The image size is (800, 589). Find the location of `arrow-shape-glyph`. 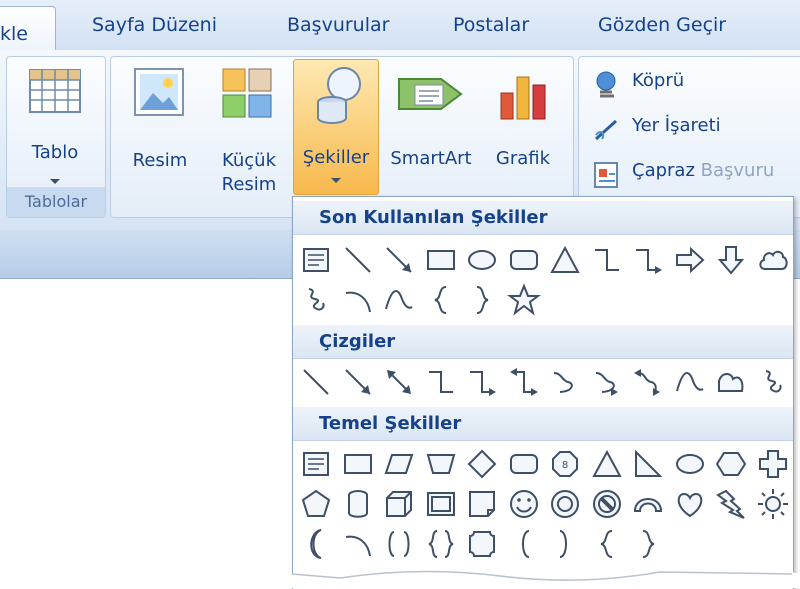

arrow-shape-glyph is located at coordinates (357, 382).